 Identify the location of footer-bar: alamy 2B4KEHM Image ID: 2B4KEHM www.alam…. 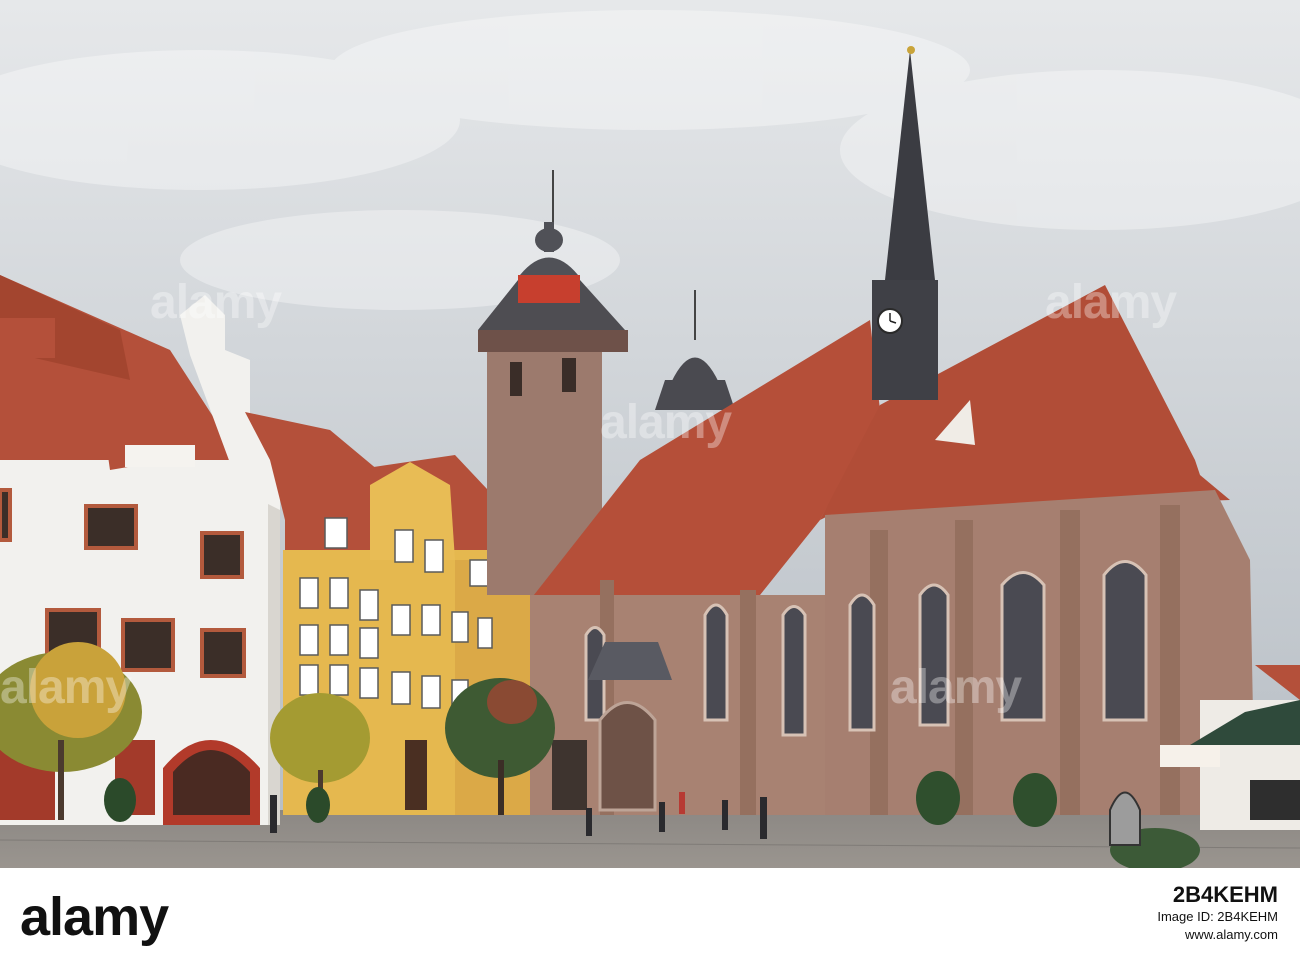
(650, 912).